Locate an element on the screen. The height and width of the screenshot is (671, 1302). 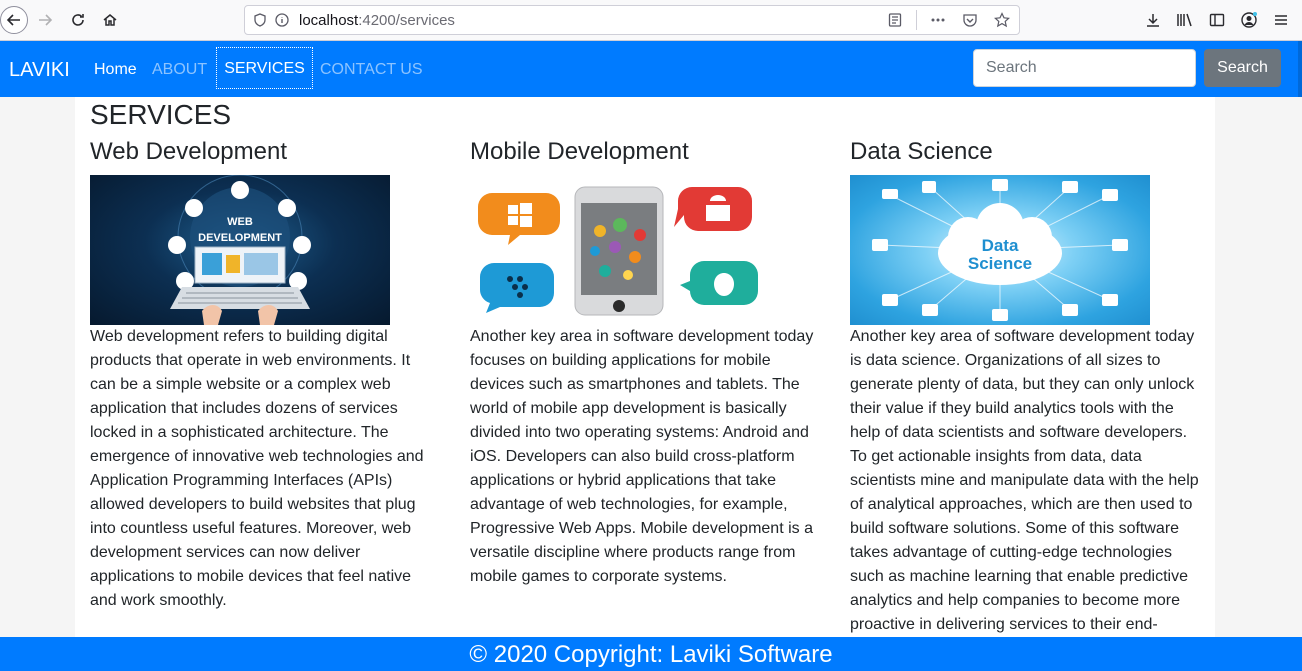
home-icon is located at coordinates (110, 20).